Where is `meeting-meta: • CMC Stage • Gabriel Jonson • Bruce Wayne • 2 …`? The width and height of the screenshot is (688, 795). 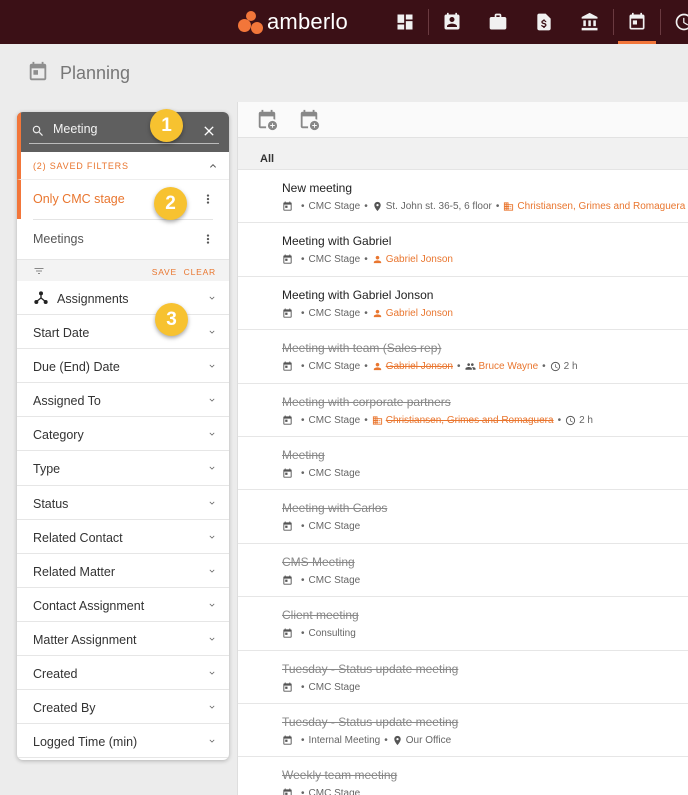 meeting-meta: • CMC Stage • Gabriel Jonson • Bruce Wayne • 2 … is located at coordinates (430, 366).